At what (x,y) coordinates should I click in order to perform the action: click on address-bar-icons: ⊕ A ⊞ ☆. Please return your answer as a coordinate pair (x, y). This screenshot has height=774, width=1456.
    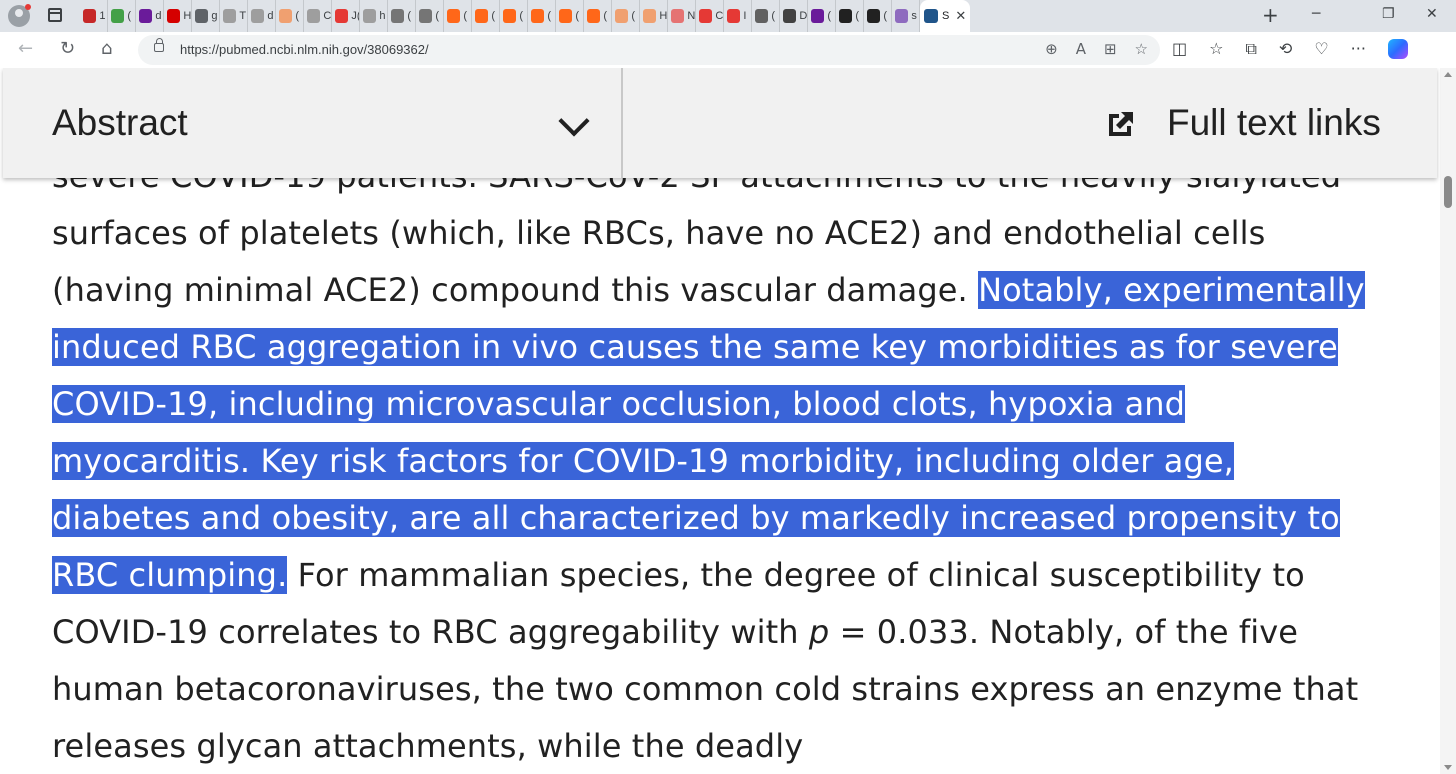
    Looking at the image, I should click on (1096, 49).